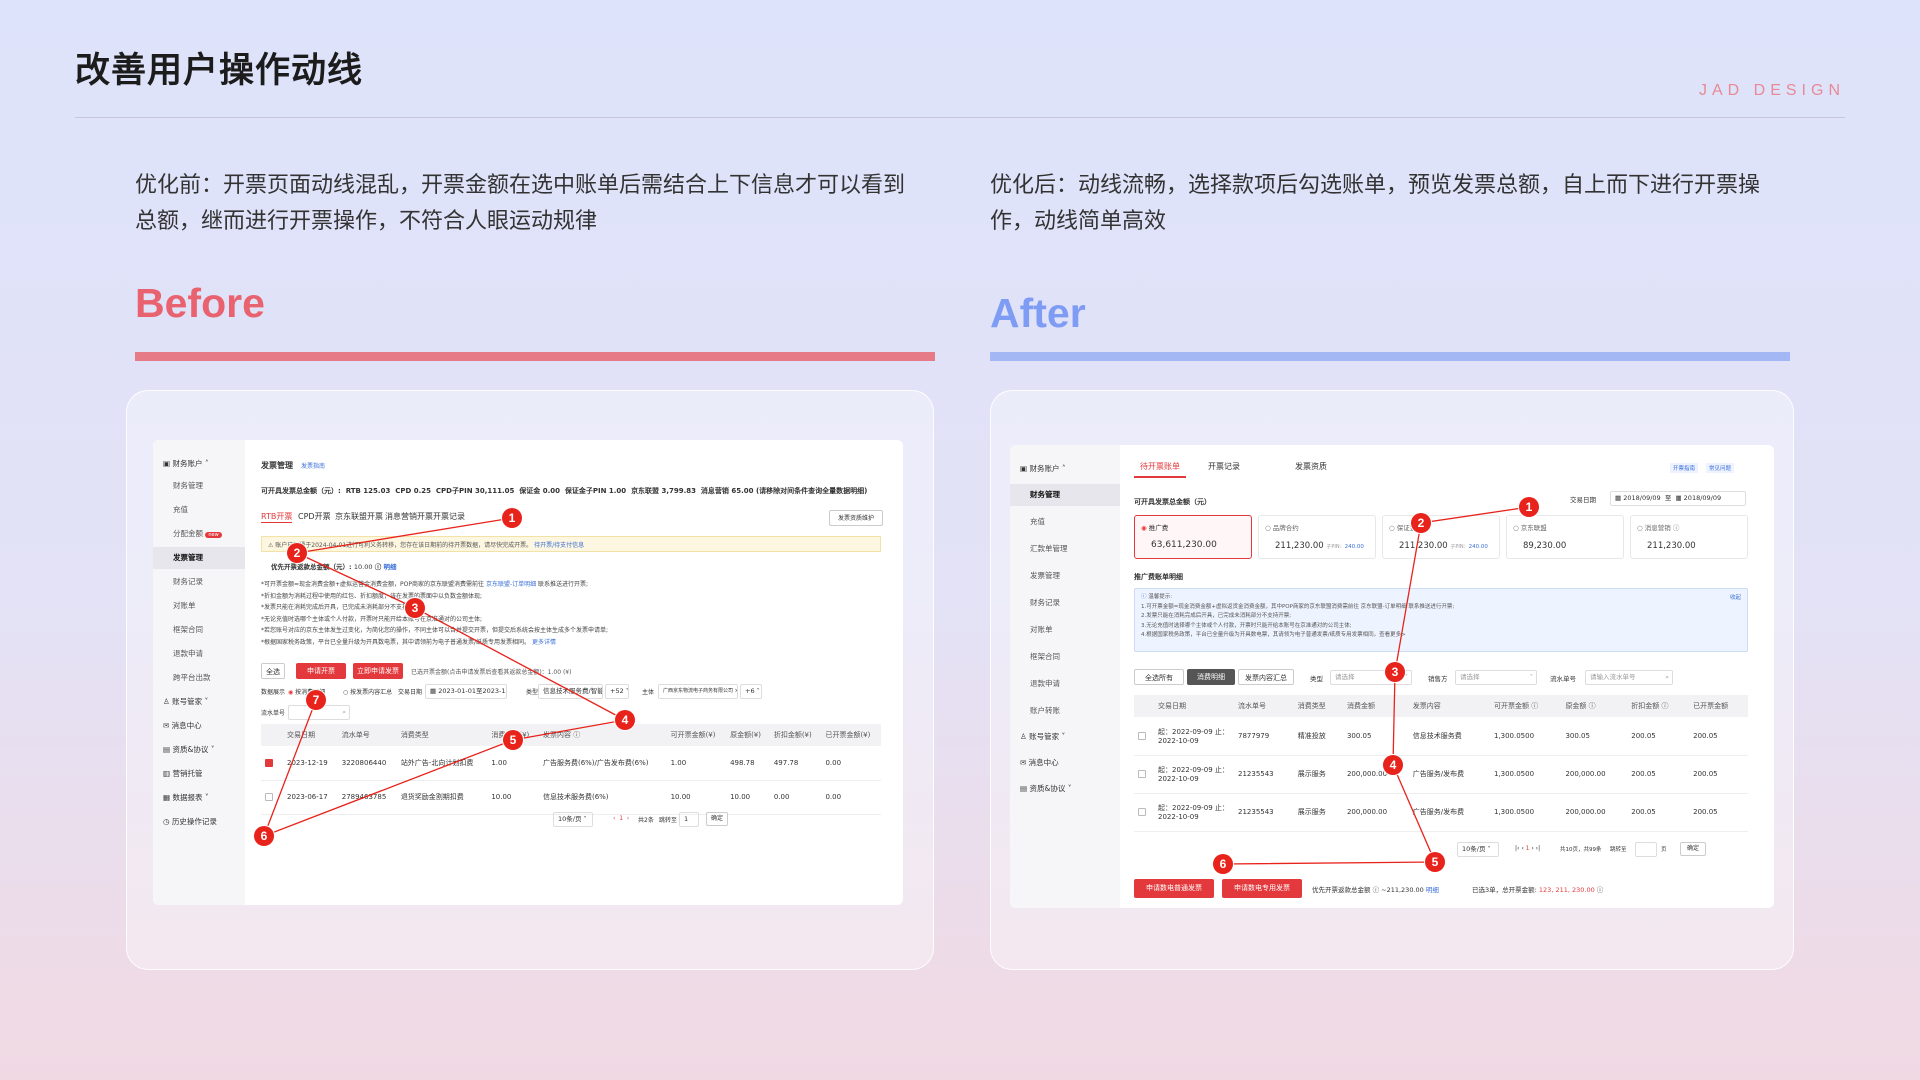  What do you see at coordinates (1223, 864) in the screenshot?
I see `step-badge: 6` at bounding box center [1223, 864].